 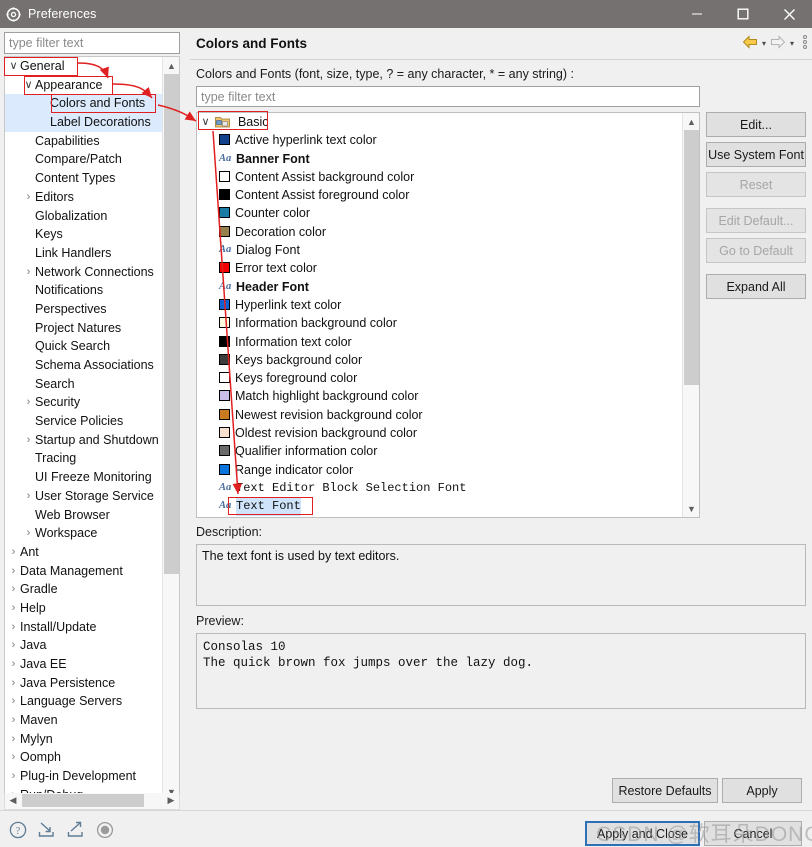 What do you see at coordinates (440, 506) in the screenshot?
I see `list-item-text-font: Aa Text Font` at bounding box center [440, 506].